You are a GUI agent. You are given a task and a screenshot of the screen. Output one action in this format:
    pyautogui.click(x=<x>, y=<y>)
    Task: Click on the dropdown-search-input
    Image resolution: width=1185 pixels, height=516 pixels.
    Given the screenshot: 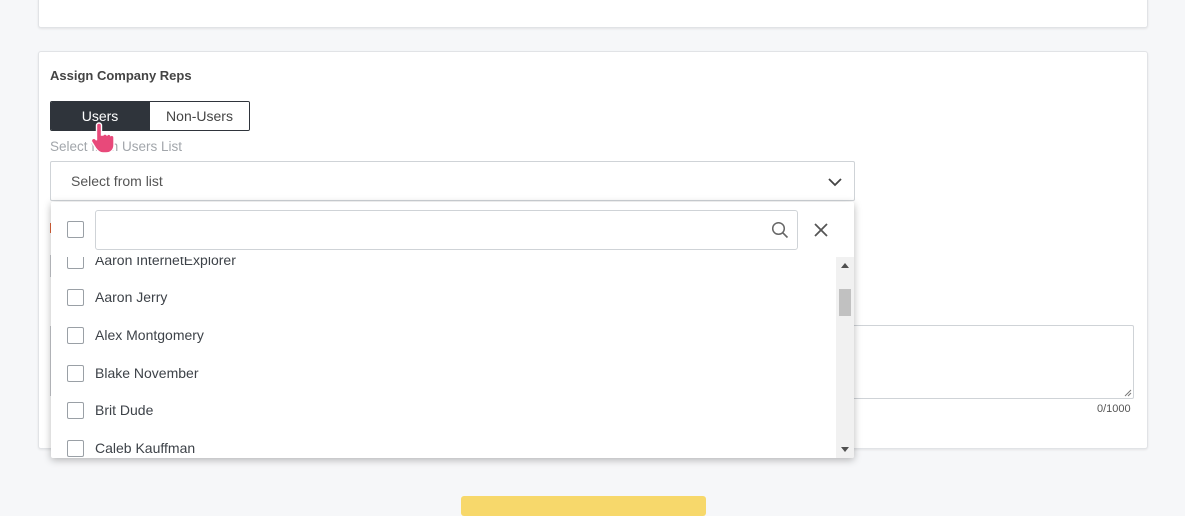 What is the action you would take?
    pyautogui.click(x=436, y=230)
    